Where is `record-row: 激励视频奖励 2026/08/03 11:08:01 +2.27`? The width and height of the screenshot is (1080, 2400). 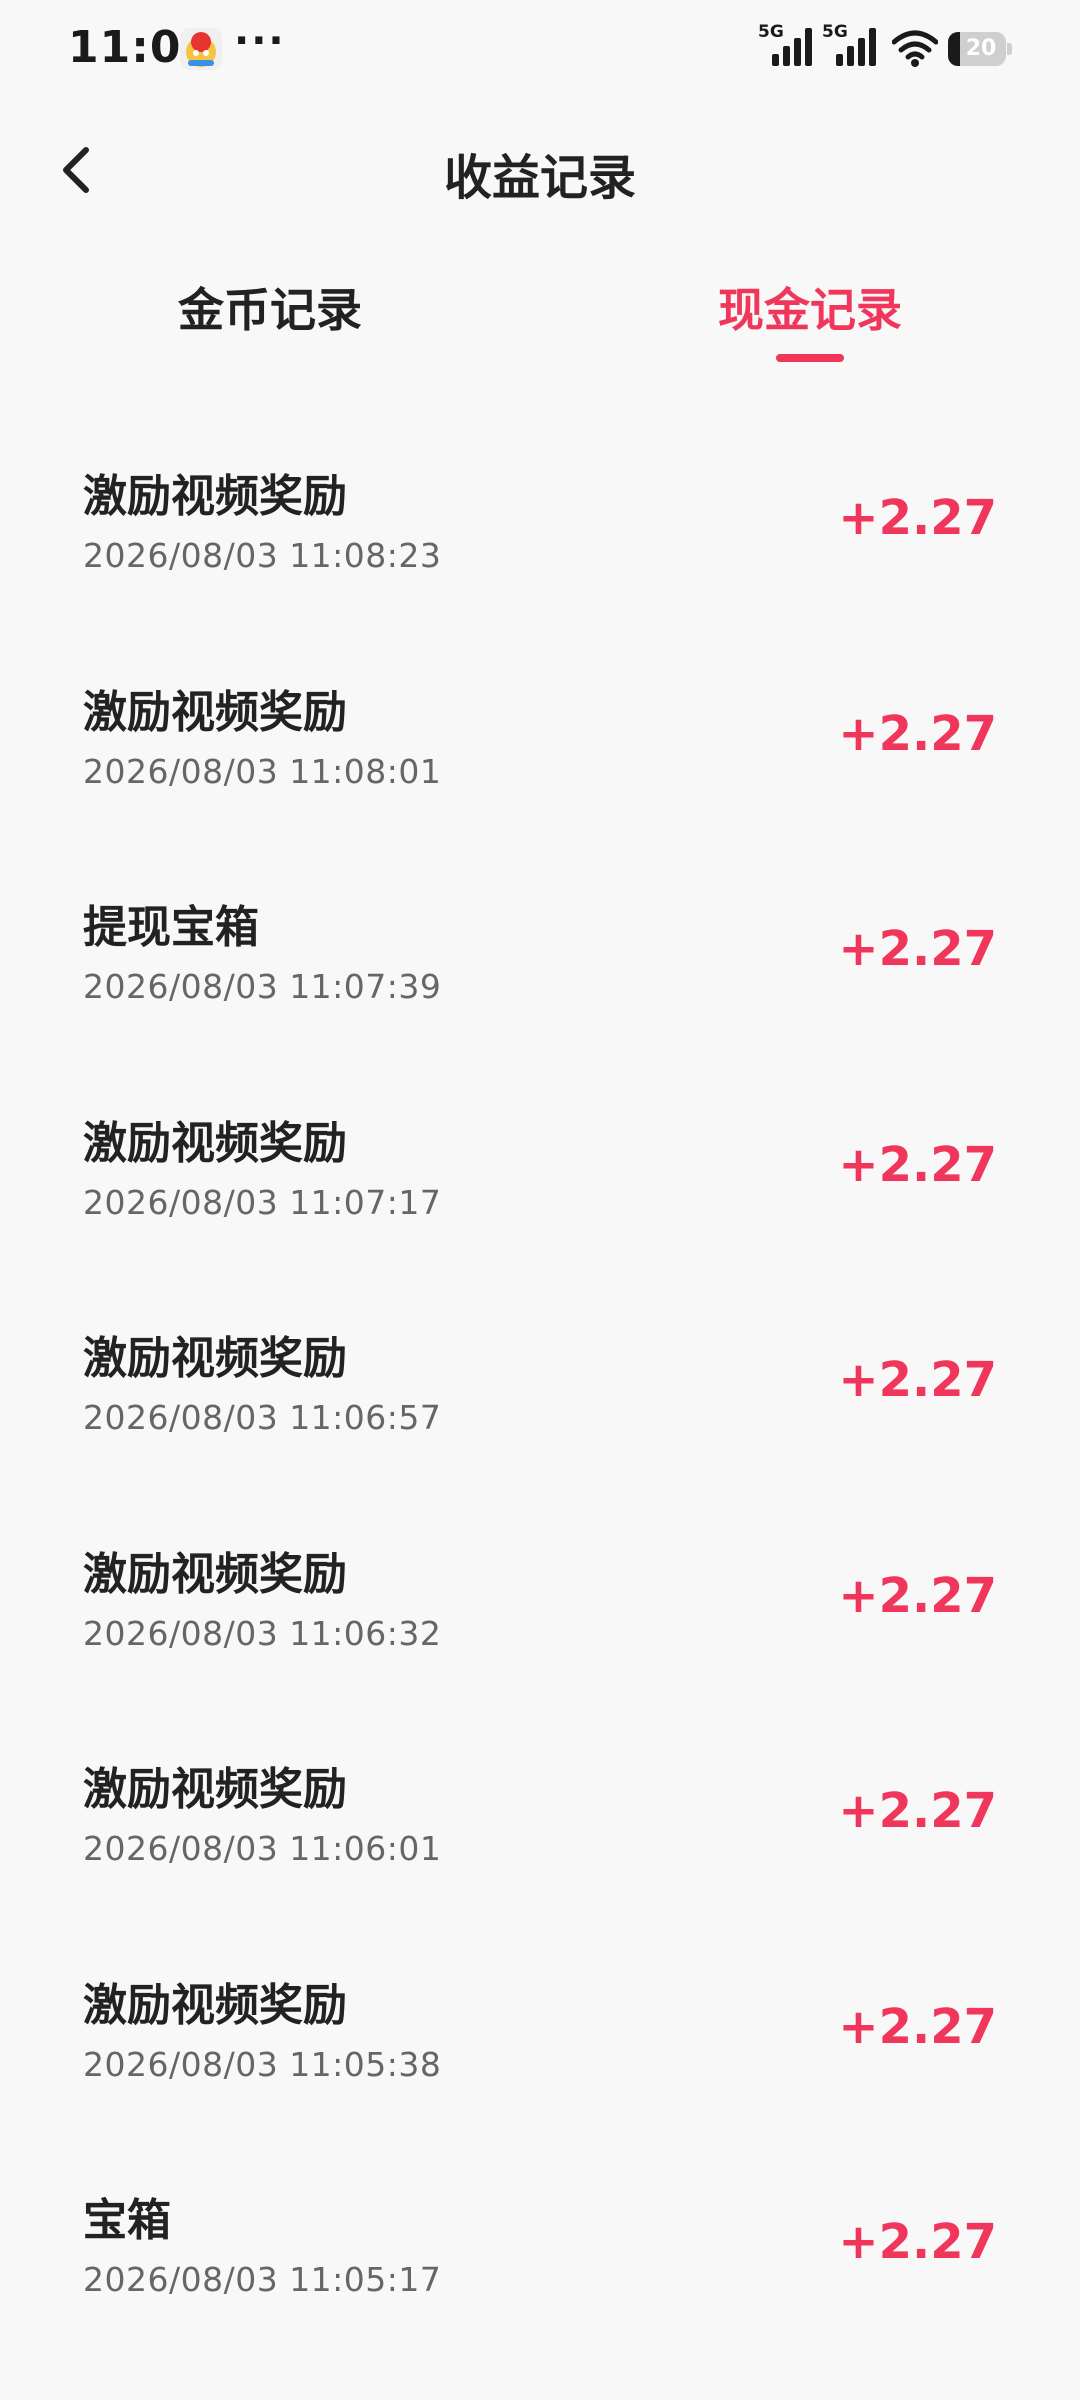
record-row: 激励视频奖励 2026/08/03 11:08:01 +2.27 is located at coordinates (540, 734).